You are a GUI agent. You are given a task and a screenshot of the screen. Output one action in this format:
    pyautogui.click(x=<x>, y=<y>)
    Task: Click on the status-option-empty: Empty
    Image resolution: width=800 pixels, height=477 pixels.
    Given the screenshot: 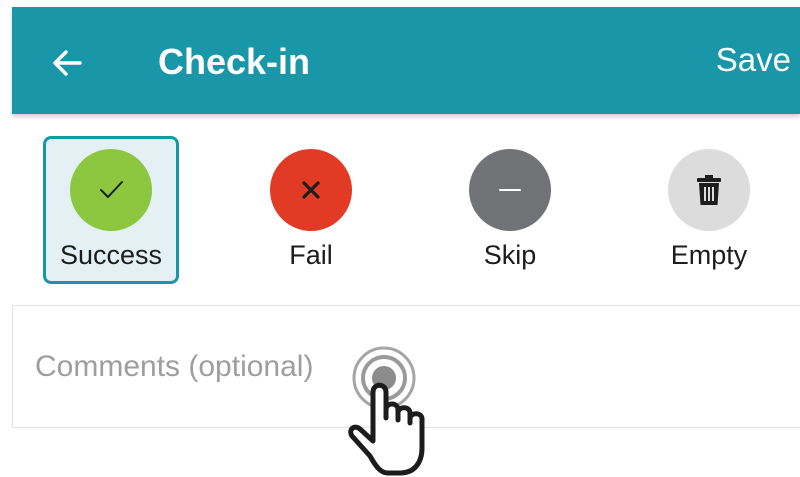 What is the action you would take?
    pyautogui.click(x=709, y=210)
    